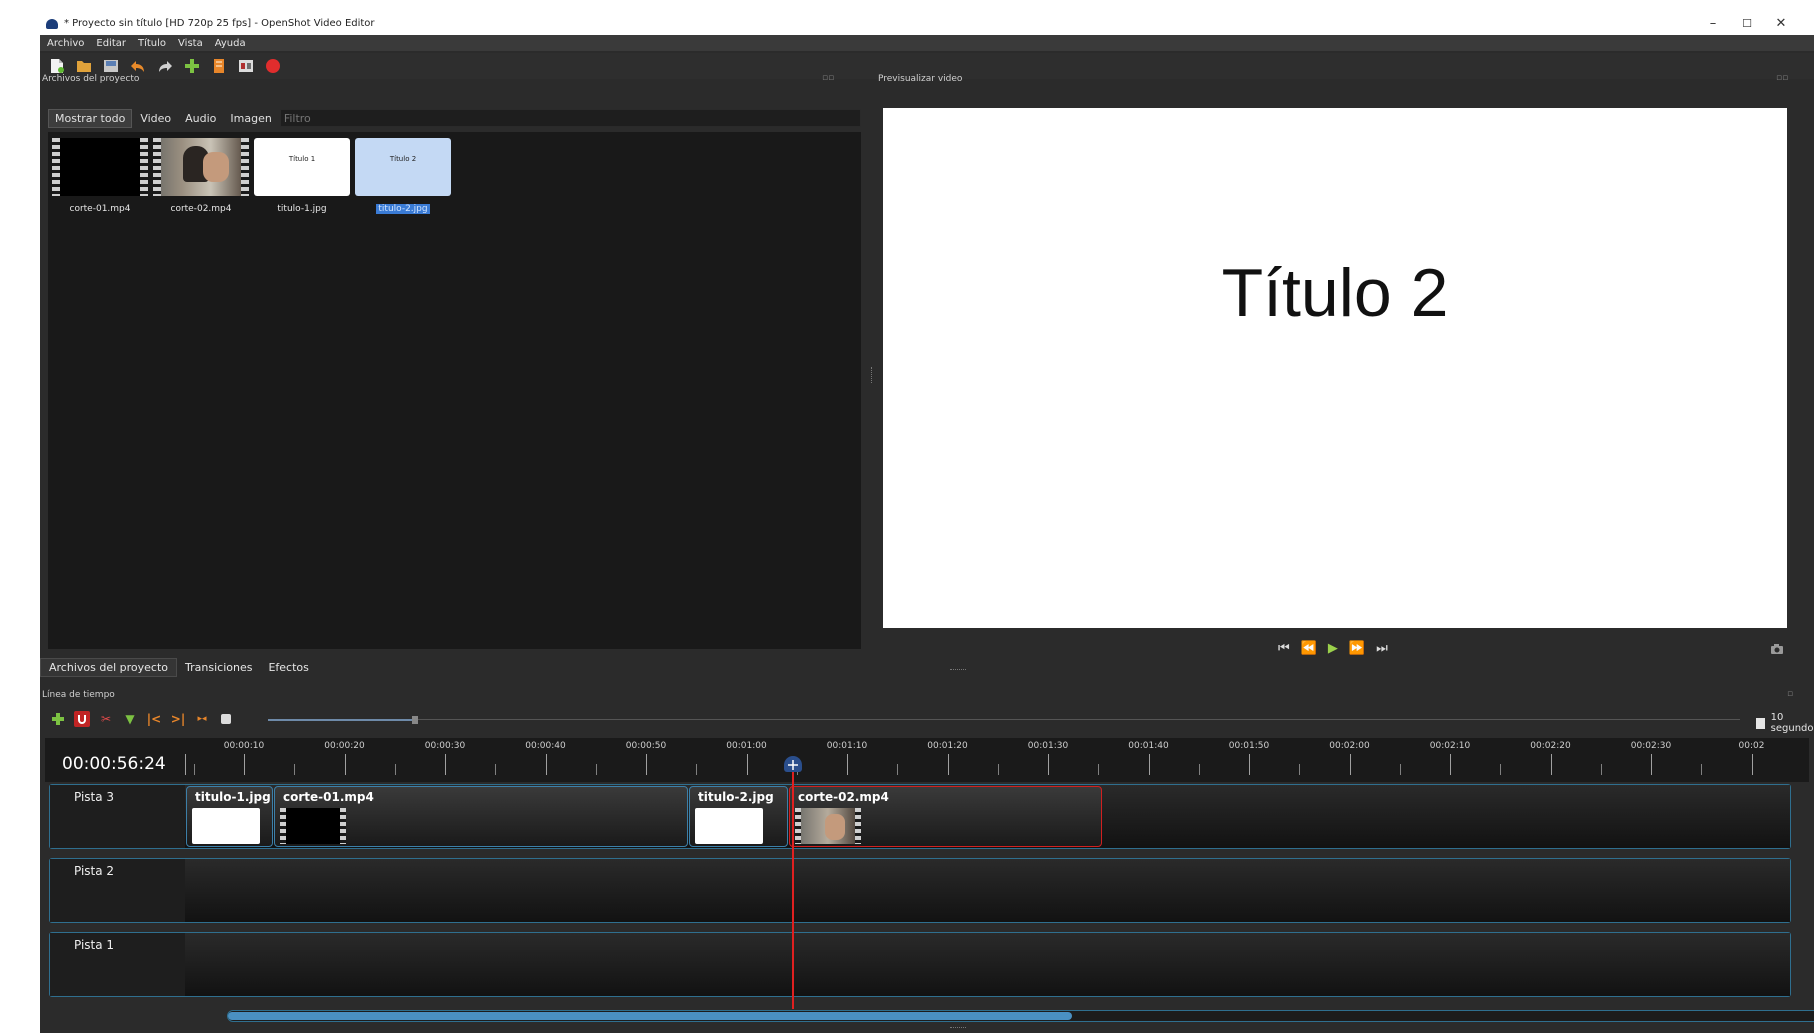  What do you see at coordinates (1781, 23) in the screenshot?
I see `close-button: ✕` at bounding box center [1781, 23].